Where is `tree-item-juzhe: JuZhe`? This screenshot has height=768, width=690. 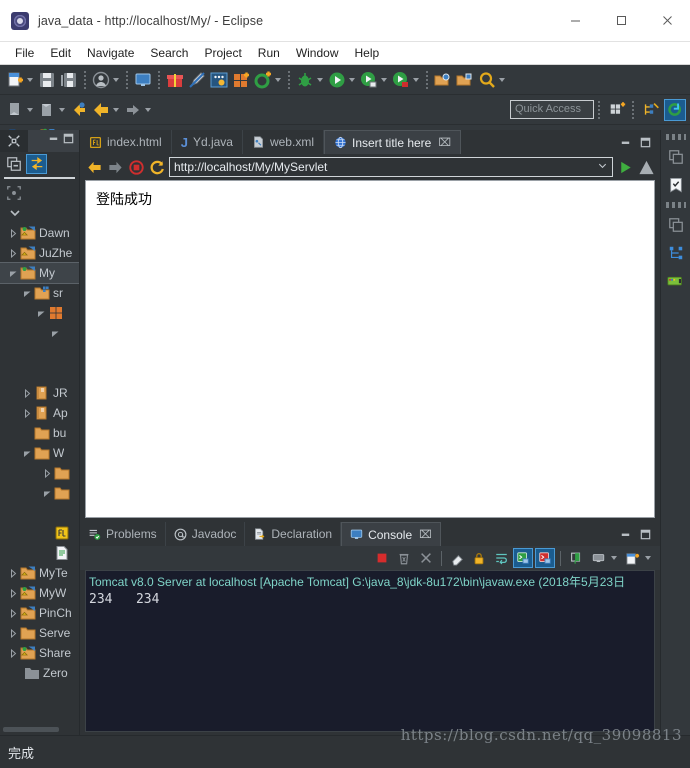 tree-item-juzhe: JuZhe is located at coordinates (39, 253).